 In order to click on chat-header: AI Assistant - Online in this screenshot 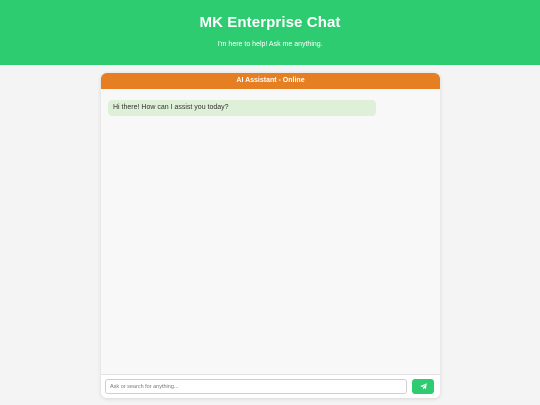, I will do `click(270, 81)`.